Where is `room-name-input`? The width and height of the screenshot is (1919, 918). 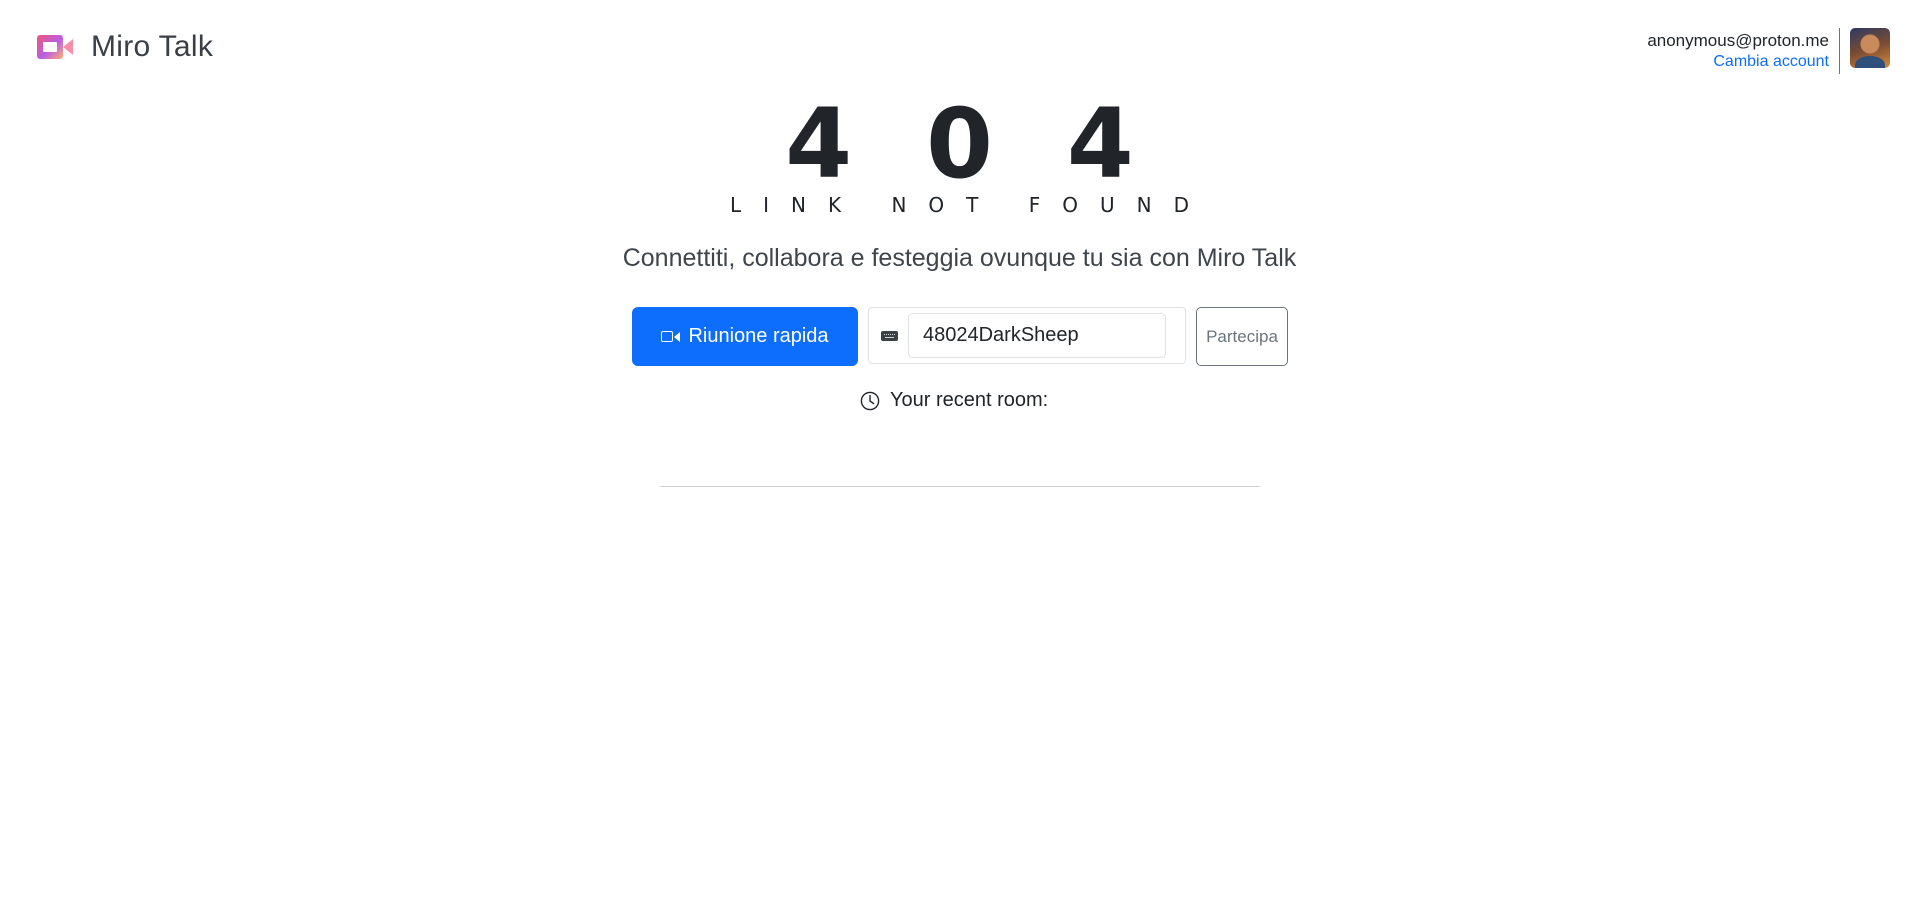 room-name-input is located at coordinates (1037, 335).